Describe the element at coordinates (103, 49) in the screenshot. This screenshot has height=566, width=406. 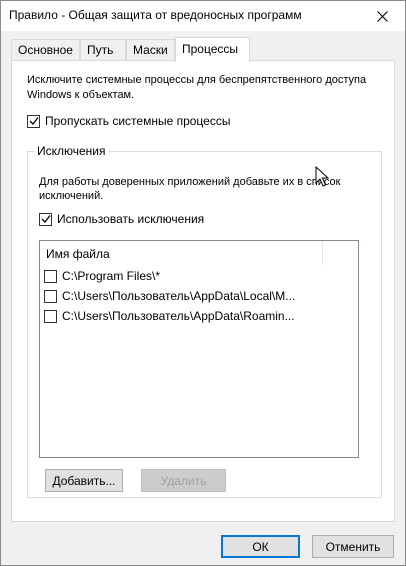
I see `tab-path: Путь` at that location.